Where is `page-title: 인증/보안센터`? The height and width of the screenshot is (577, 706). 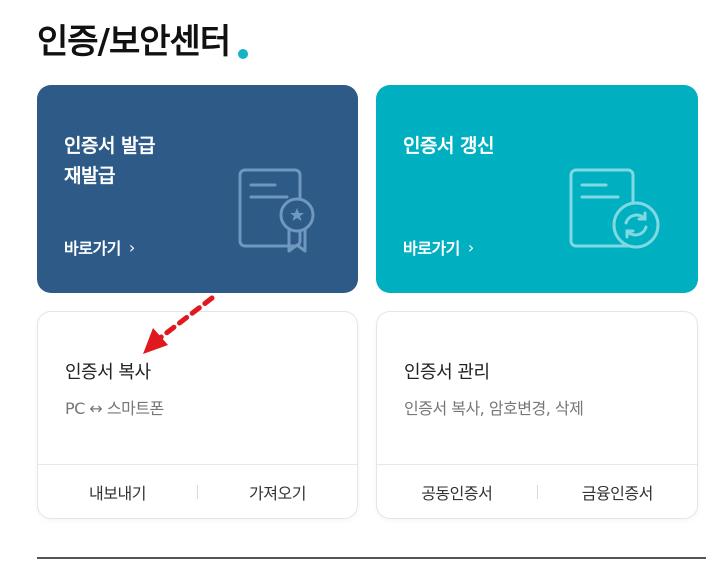 page-title: 인증/보안센터 is located at coordinates (143, 38).